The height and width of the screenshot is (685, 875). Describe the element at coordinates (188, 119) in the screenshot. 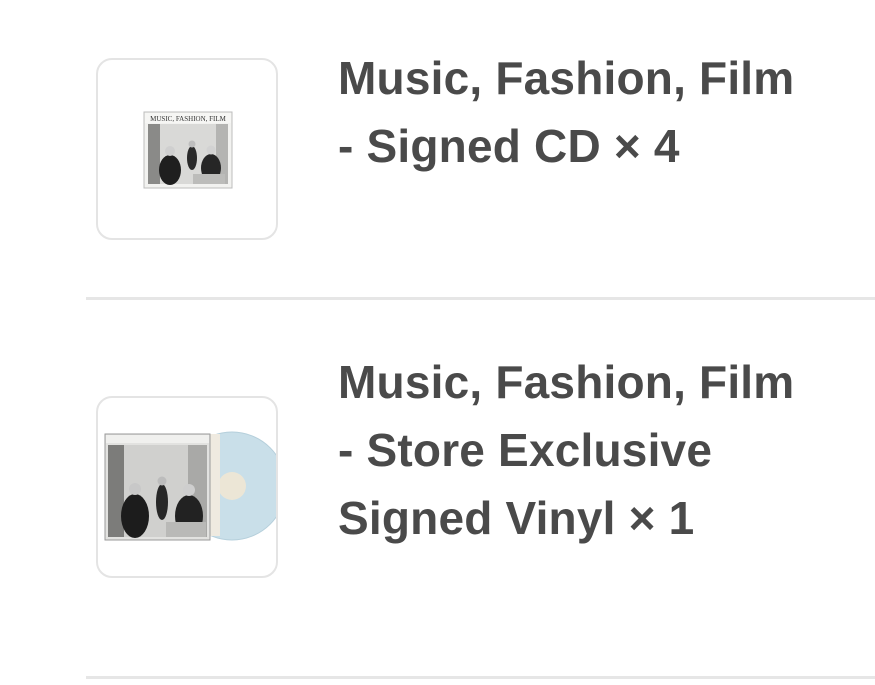

I see `cd-cover-text: MUSIC, FASHION, FILM` at that location.